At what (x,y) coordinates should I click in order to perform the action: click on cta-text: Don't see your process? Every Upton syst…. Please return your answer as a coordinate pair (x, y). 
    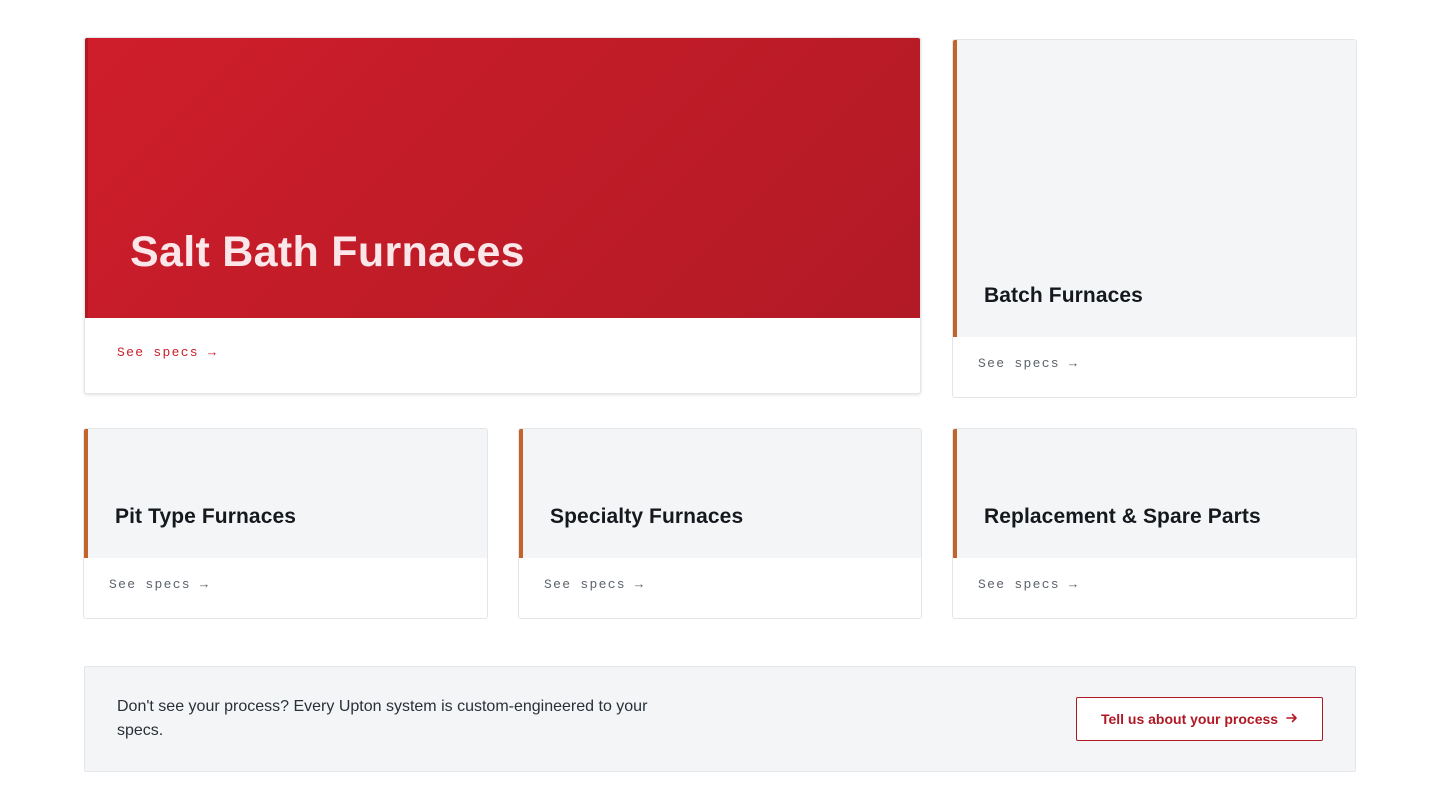
    Looking at the image, I should click on (382, 718).